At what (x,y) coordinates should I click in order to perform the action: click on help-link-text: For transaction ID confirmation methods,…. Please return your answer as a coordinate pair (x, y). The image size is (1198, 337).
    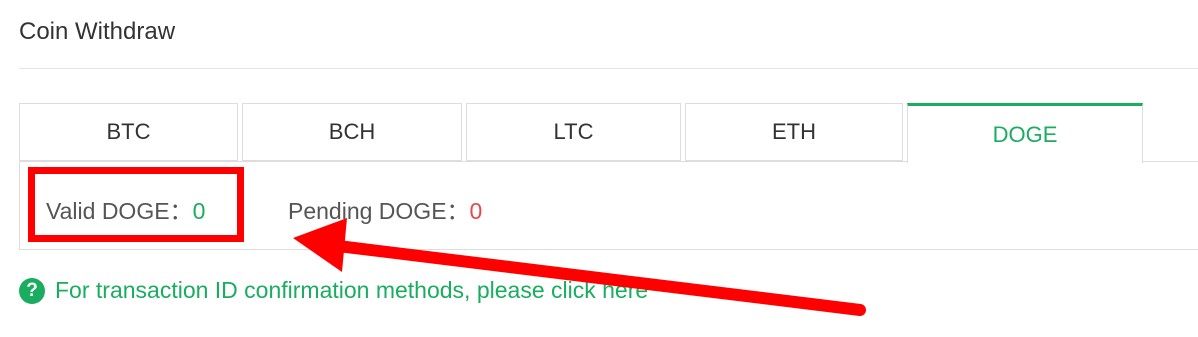
    Looking at the image, I should click on (352, 290).